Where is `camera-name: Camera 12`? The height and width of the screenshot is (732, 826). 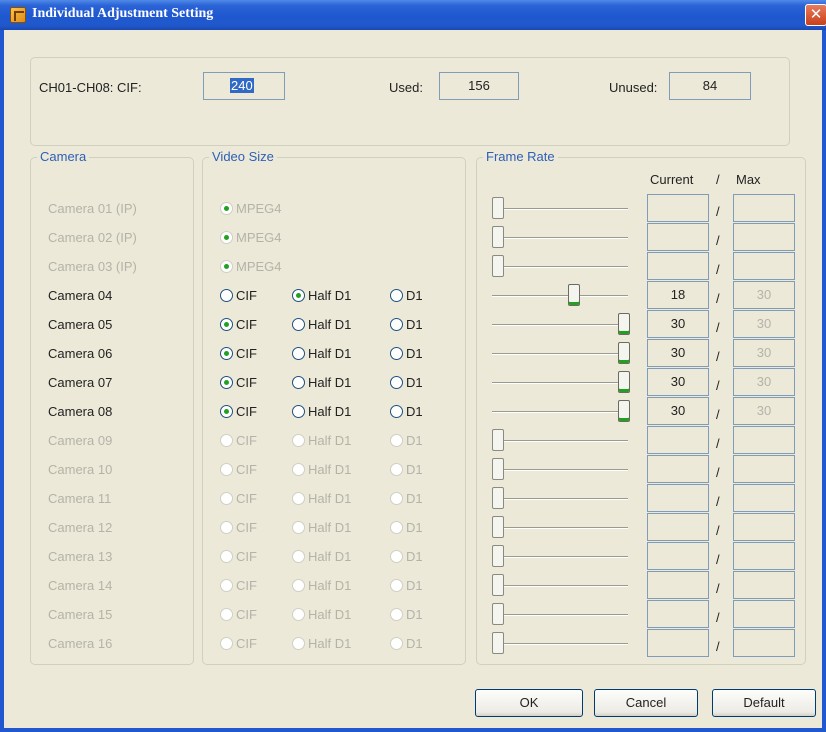 camera-name: Camera 12 is located at coordinates (80, 527).